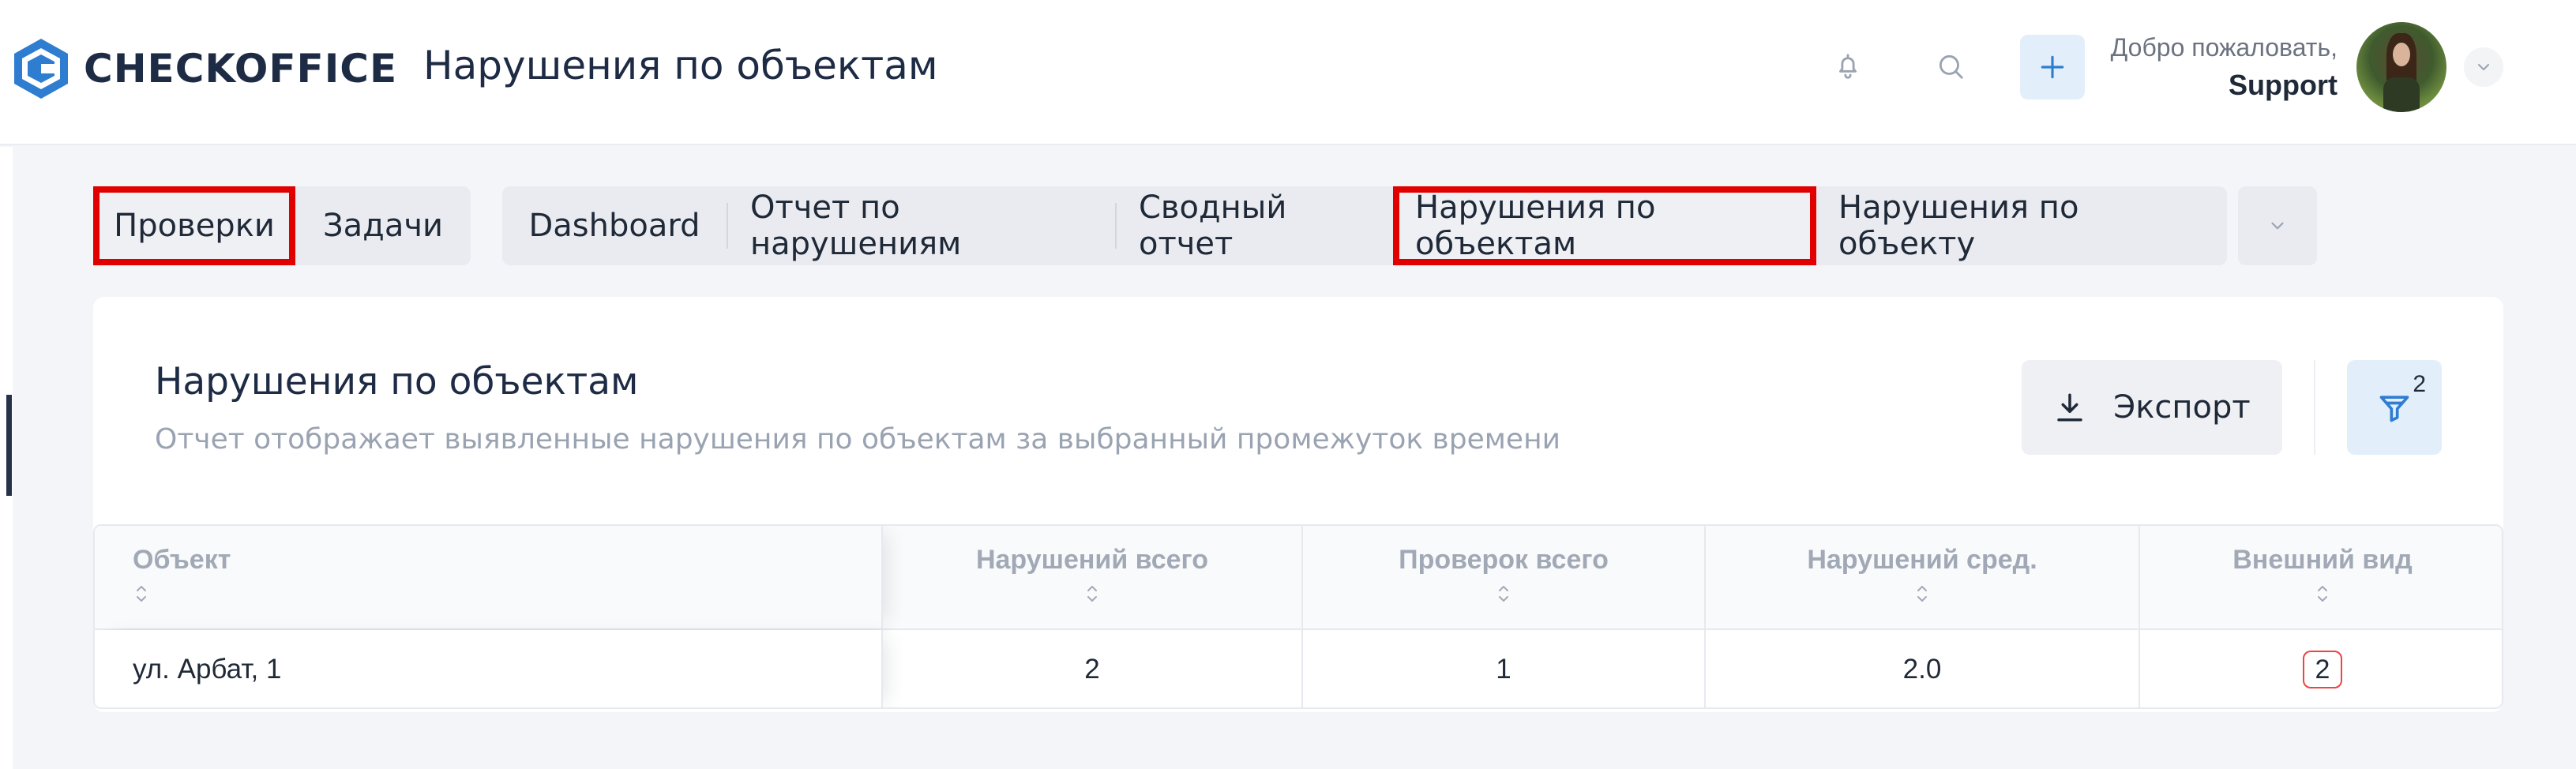 The width and height of the screenshot is (2576, 769). What do you see at coordinates (2322, 560) in the screenshot?
I see `column-label: Внешний вид` at bounding box center [2322, 560].